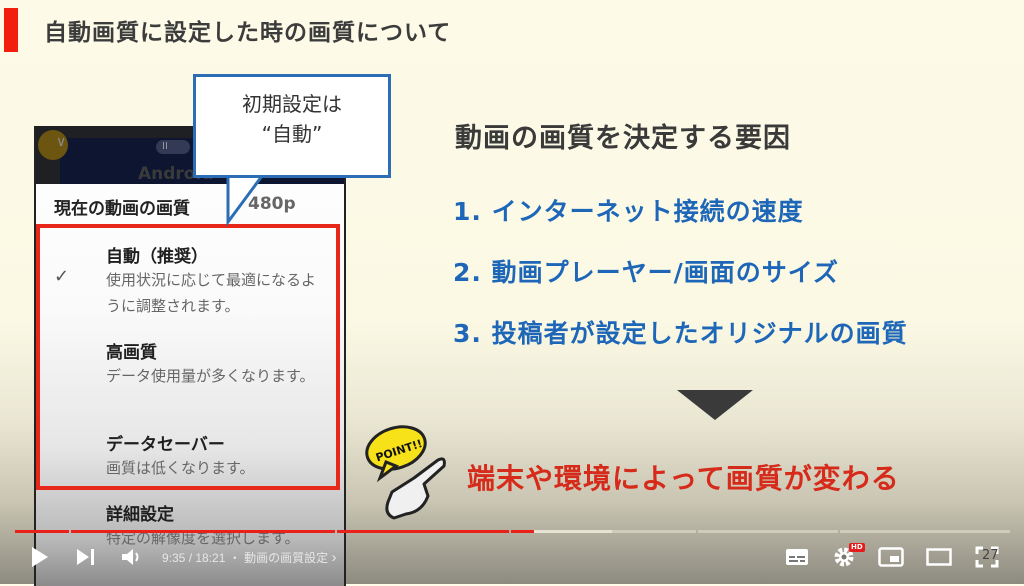 Image resolution: width=1024 pixels, height=586 pixels. Describe the element at coordinates (646, 272) in the screenshot. I see `factor-item: 2. 動画プレーヤー/画面のサイズ` at that location.